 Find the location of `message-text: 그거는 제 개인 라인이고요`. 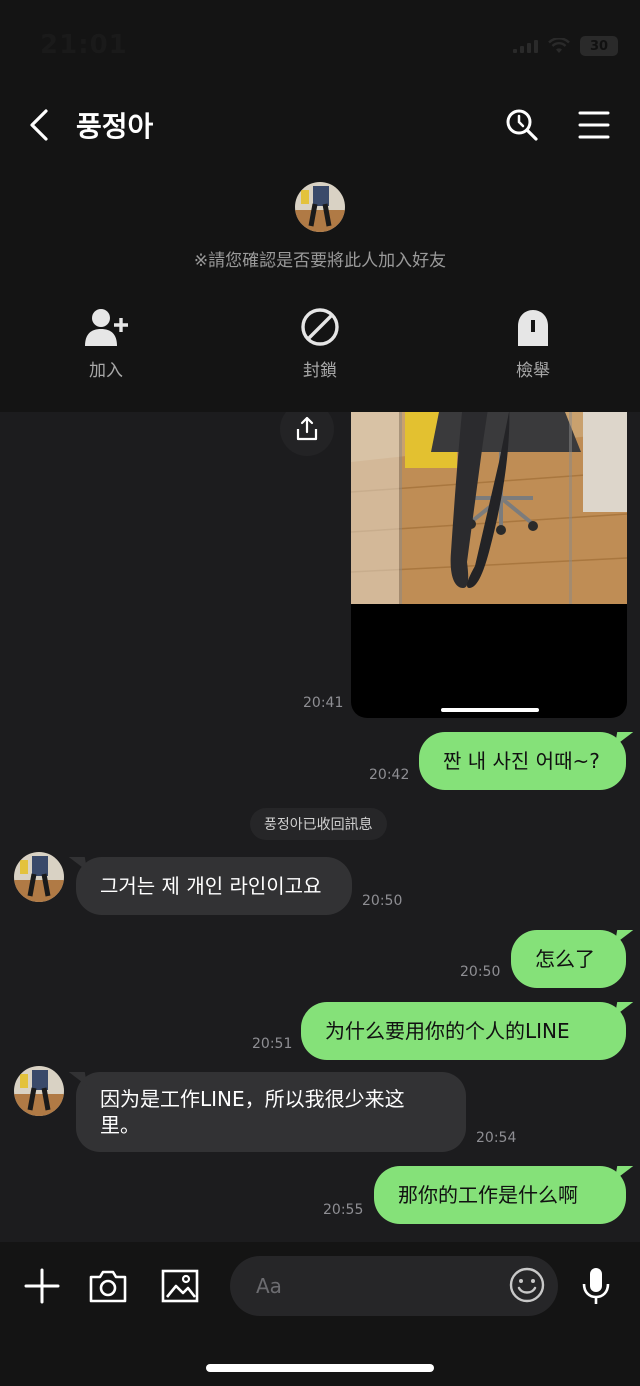

message-text: 그거는 제 개인 라인이고요 is located at coordinates (211, 886).